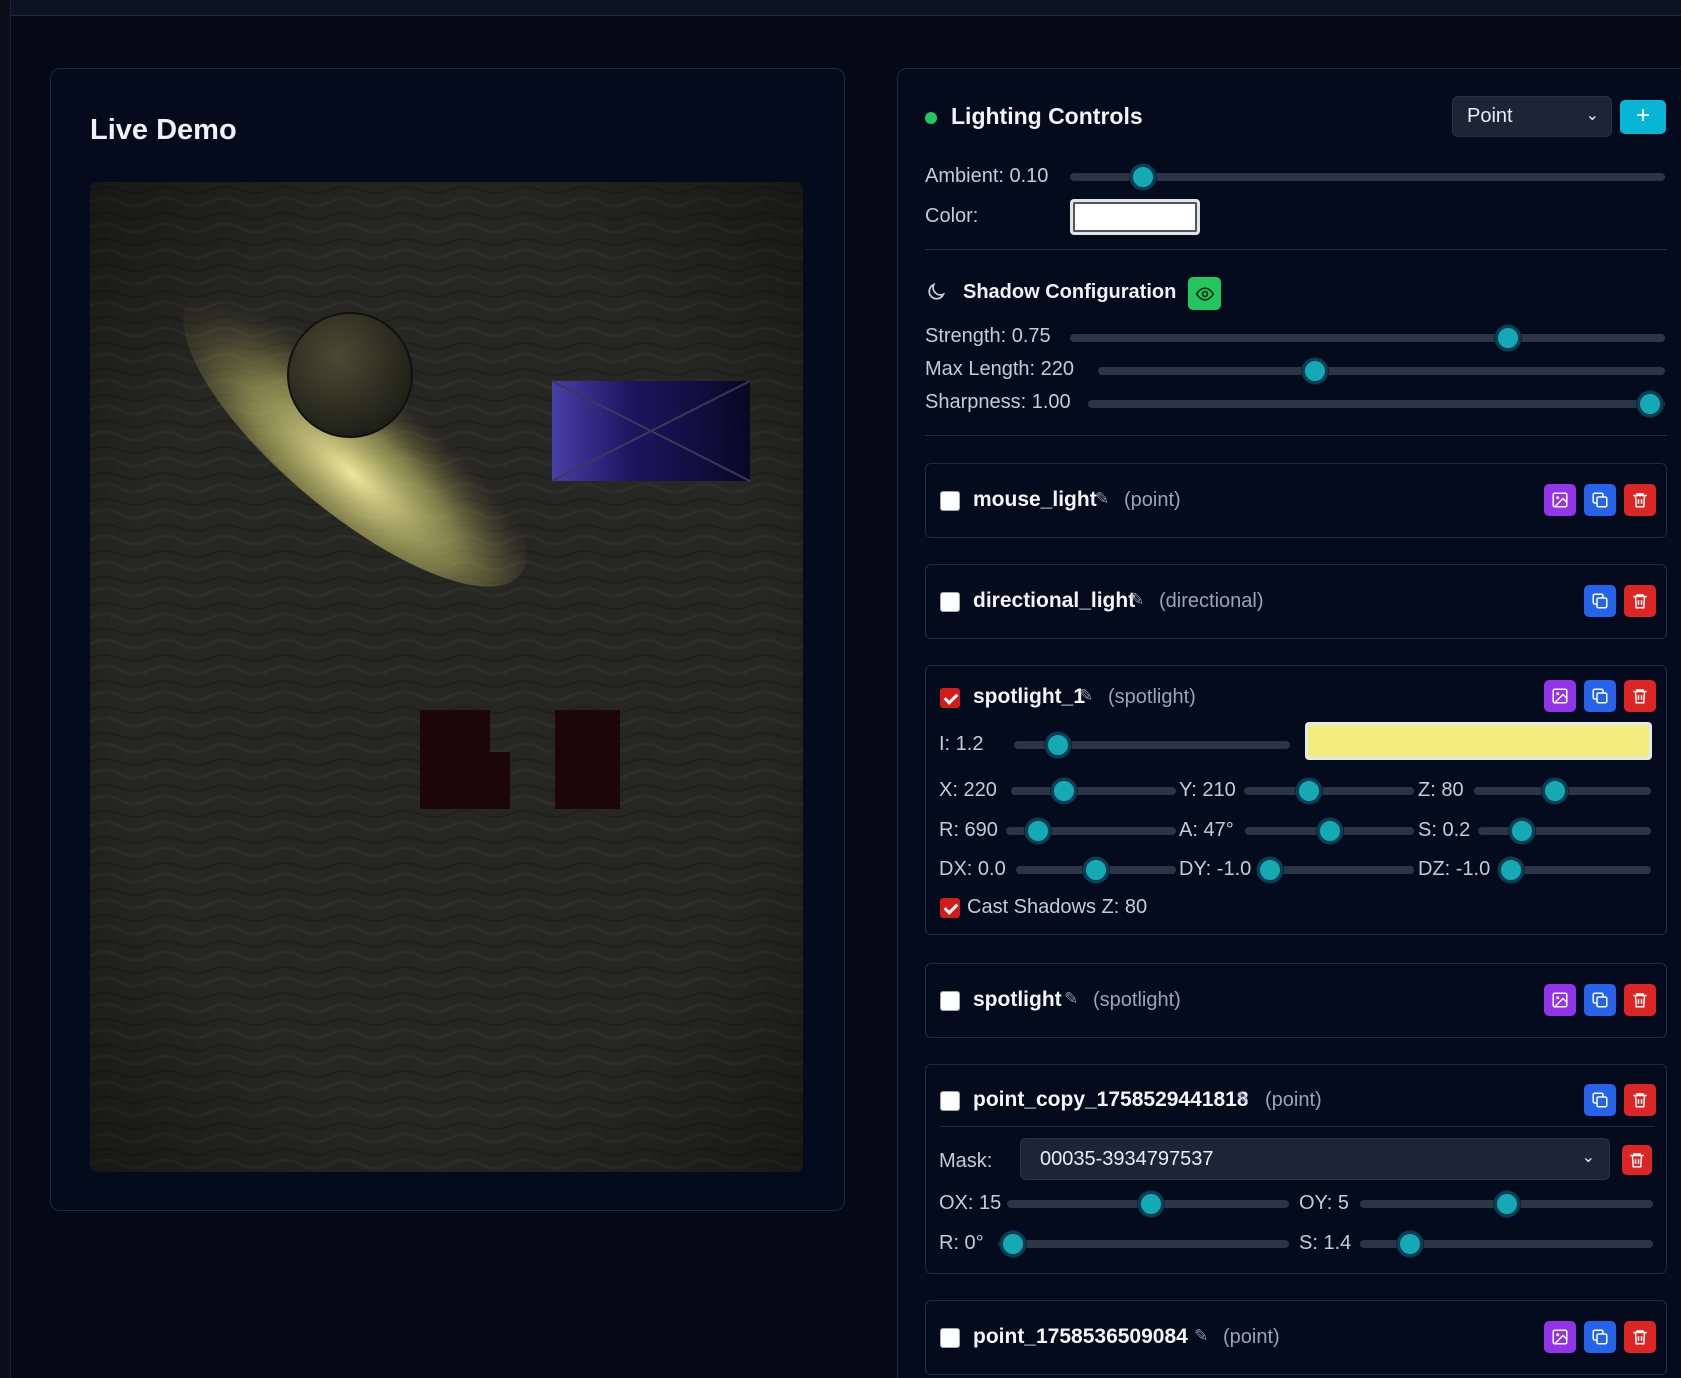 The image size is (1681, 1378). I want to click on copy-icon, so click(1600, 500).